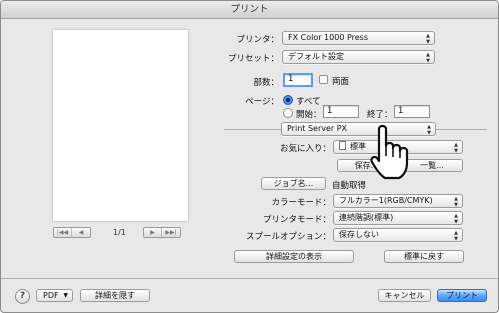 This screenshot has width=499, height=313. Describe the element at coordinates (81, 232) in the screenshot. I see `prev-page-icon: ◀` at that location.